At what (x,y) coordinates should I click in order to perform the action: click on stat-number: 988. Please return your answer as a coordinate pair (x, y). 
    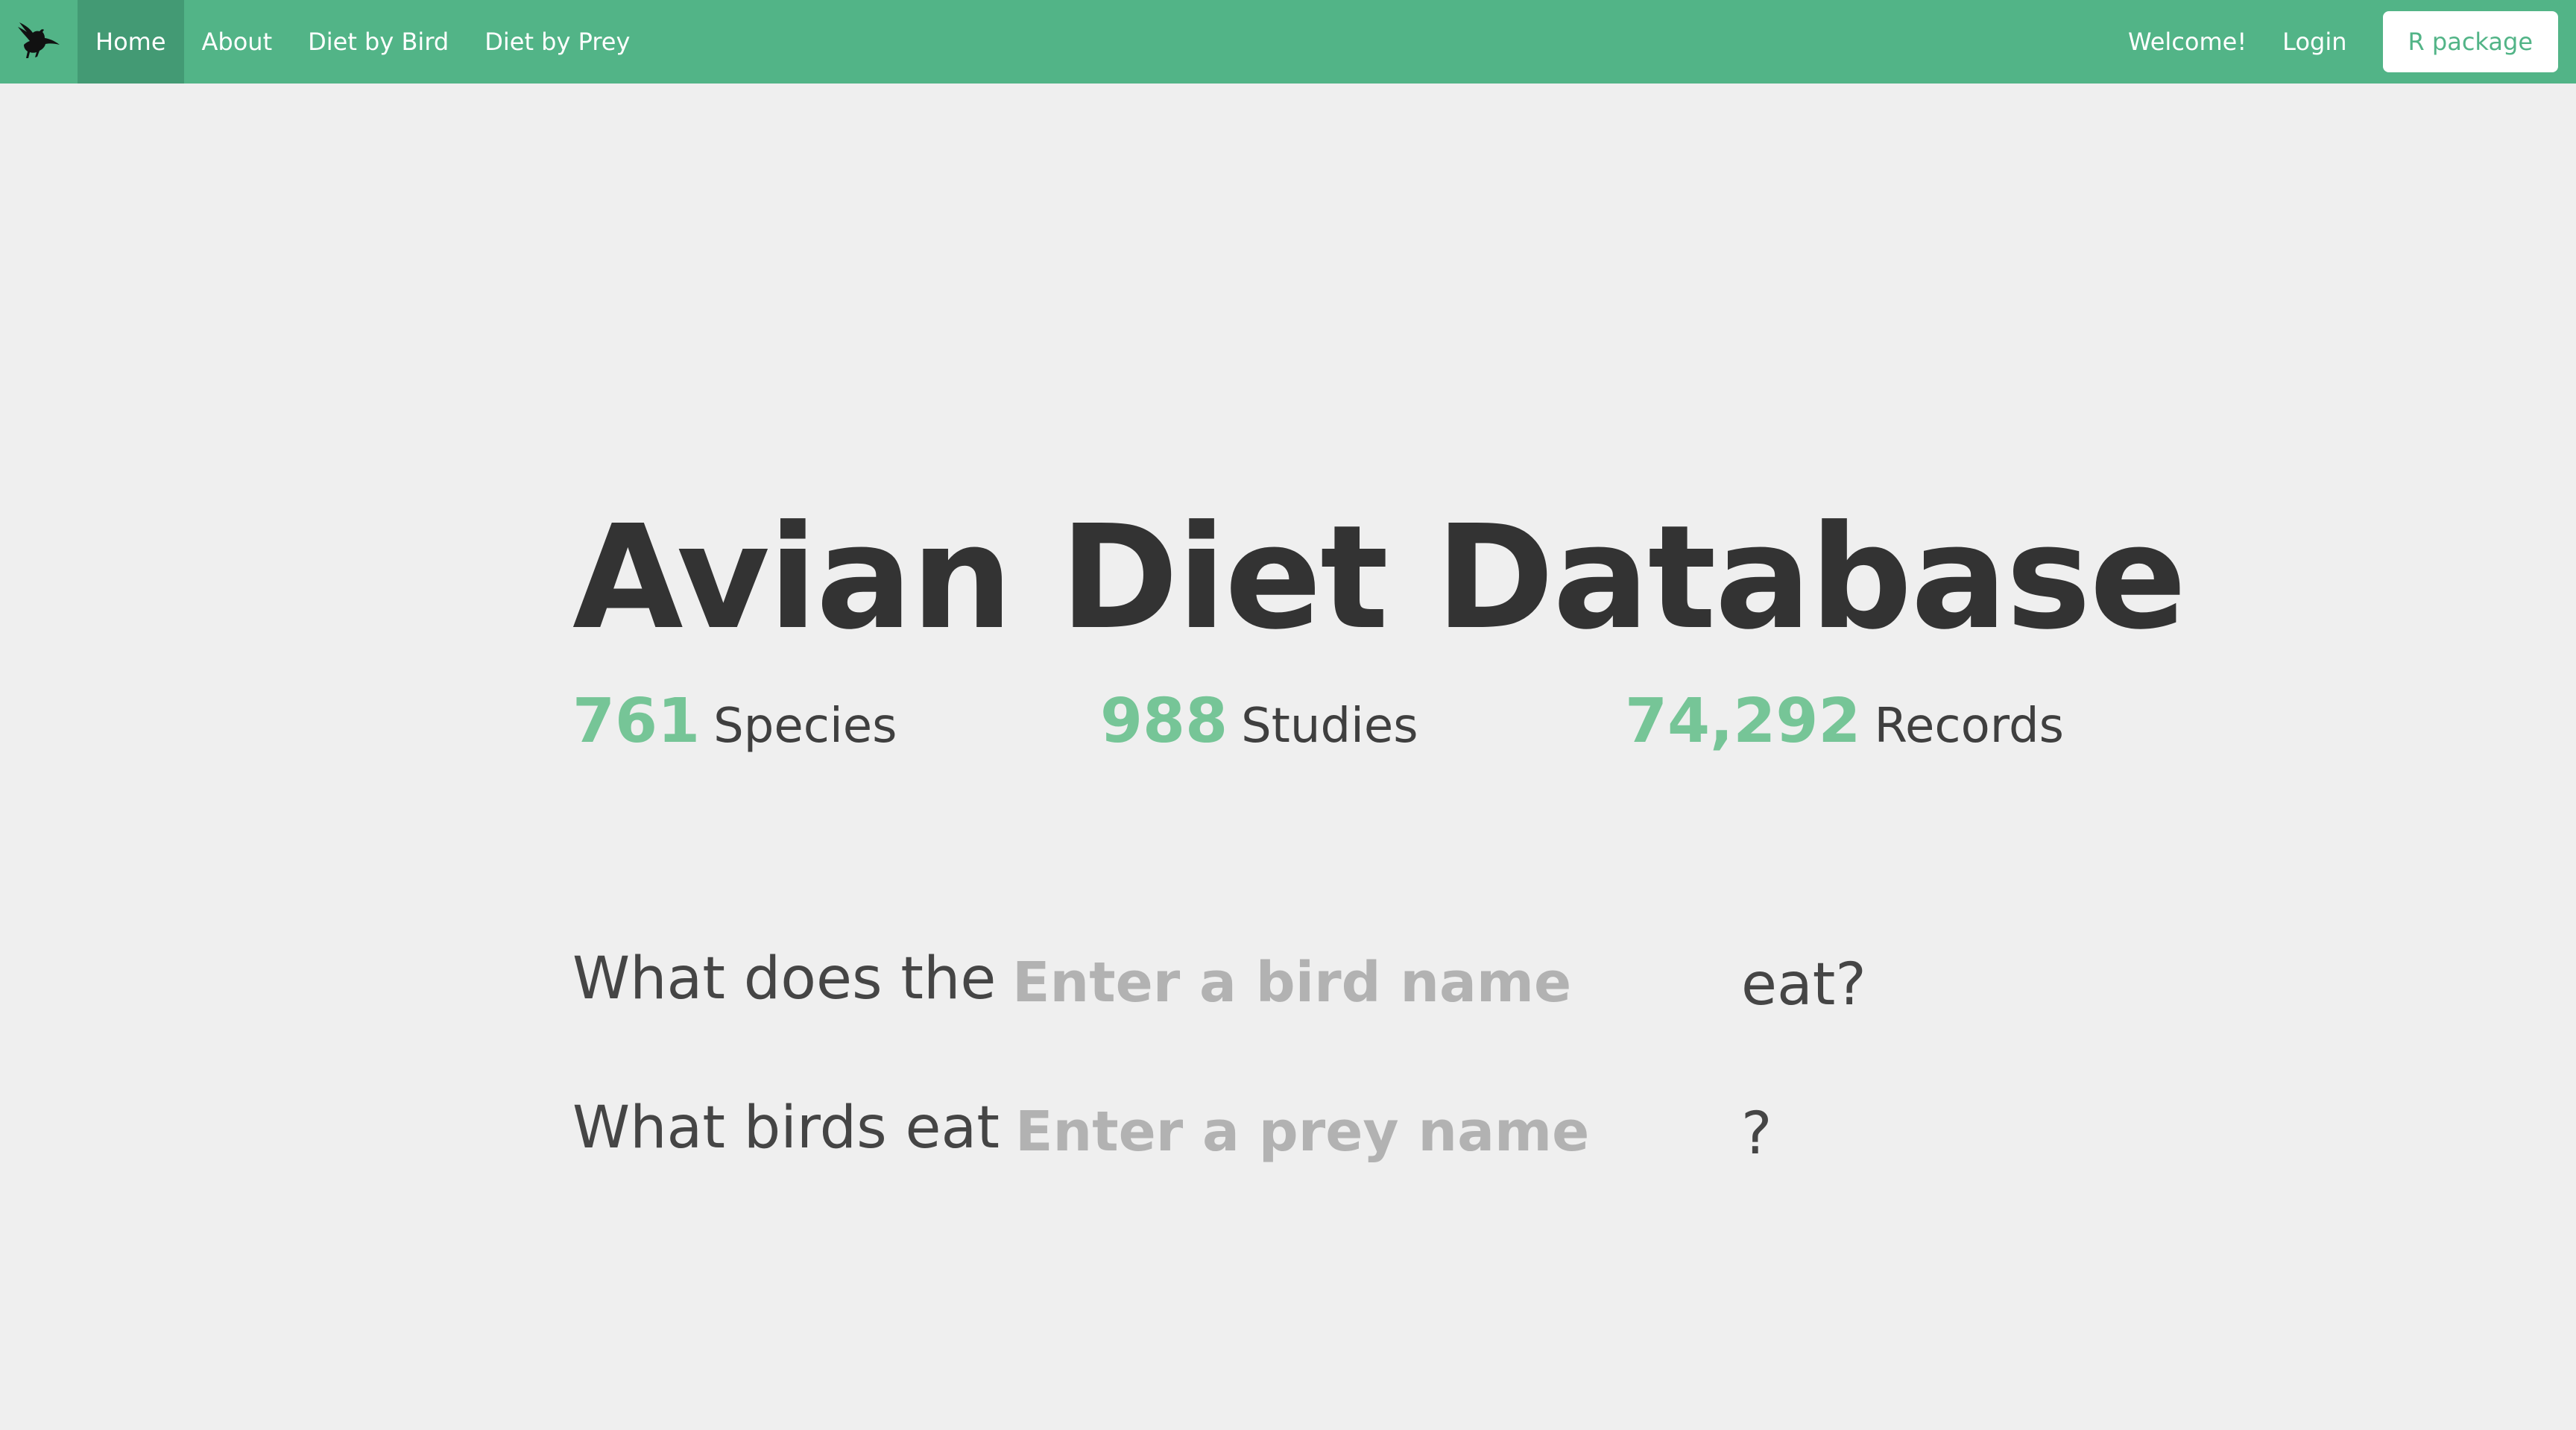
    Looking at the image, I should click on (1164, 721).